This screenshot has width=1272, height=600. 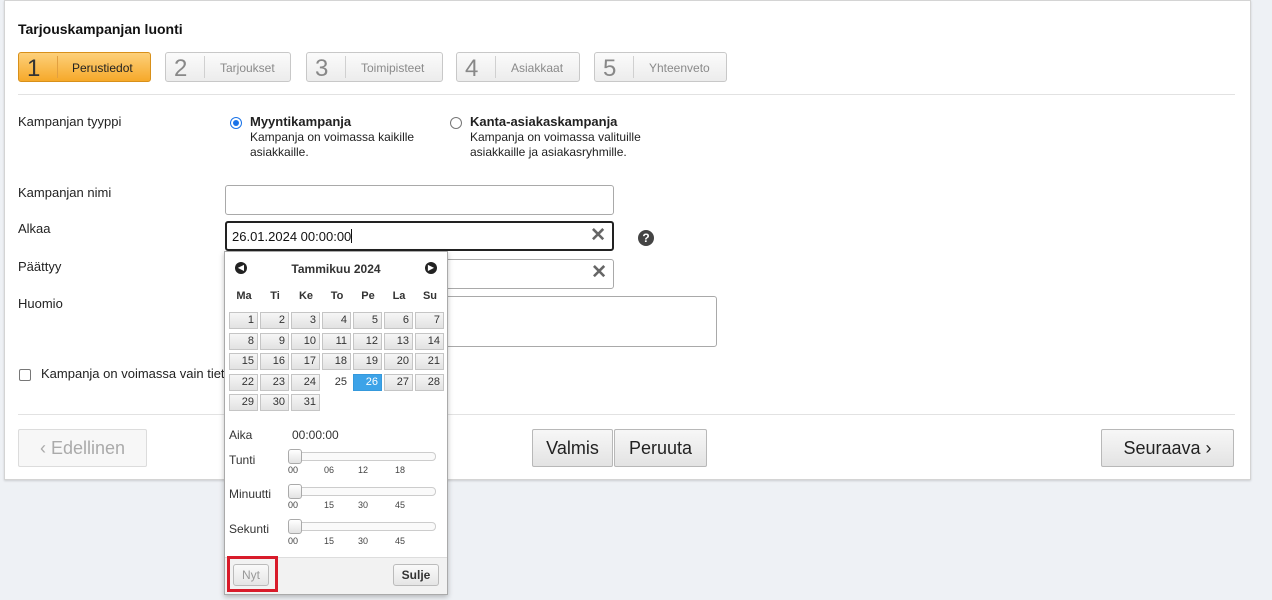 I want to click on calendar-day: 12, so click(x=367, y=341).